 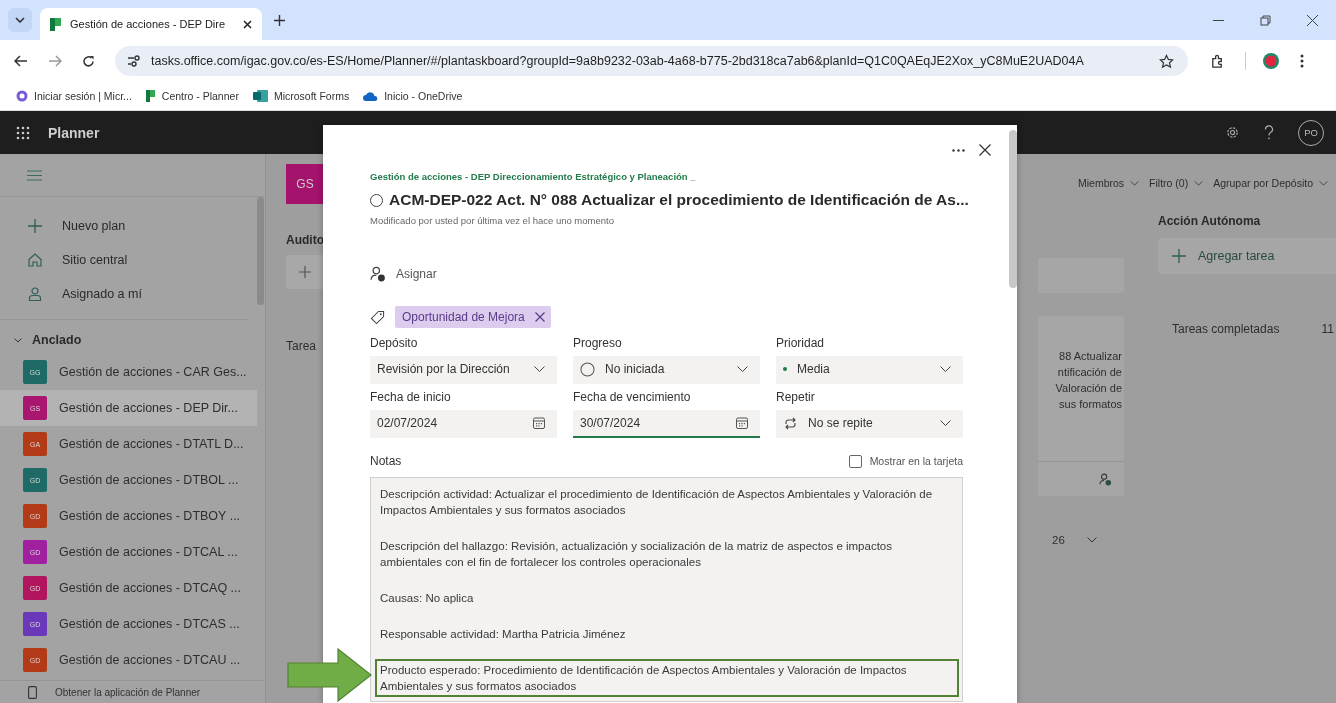 I want to click on date-group-toggle: 26, so click(x=1088, y=540).